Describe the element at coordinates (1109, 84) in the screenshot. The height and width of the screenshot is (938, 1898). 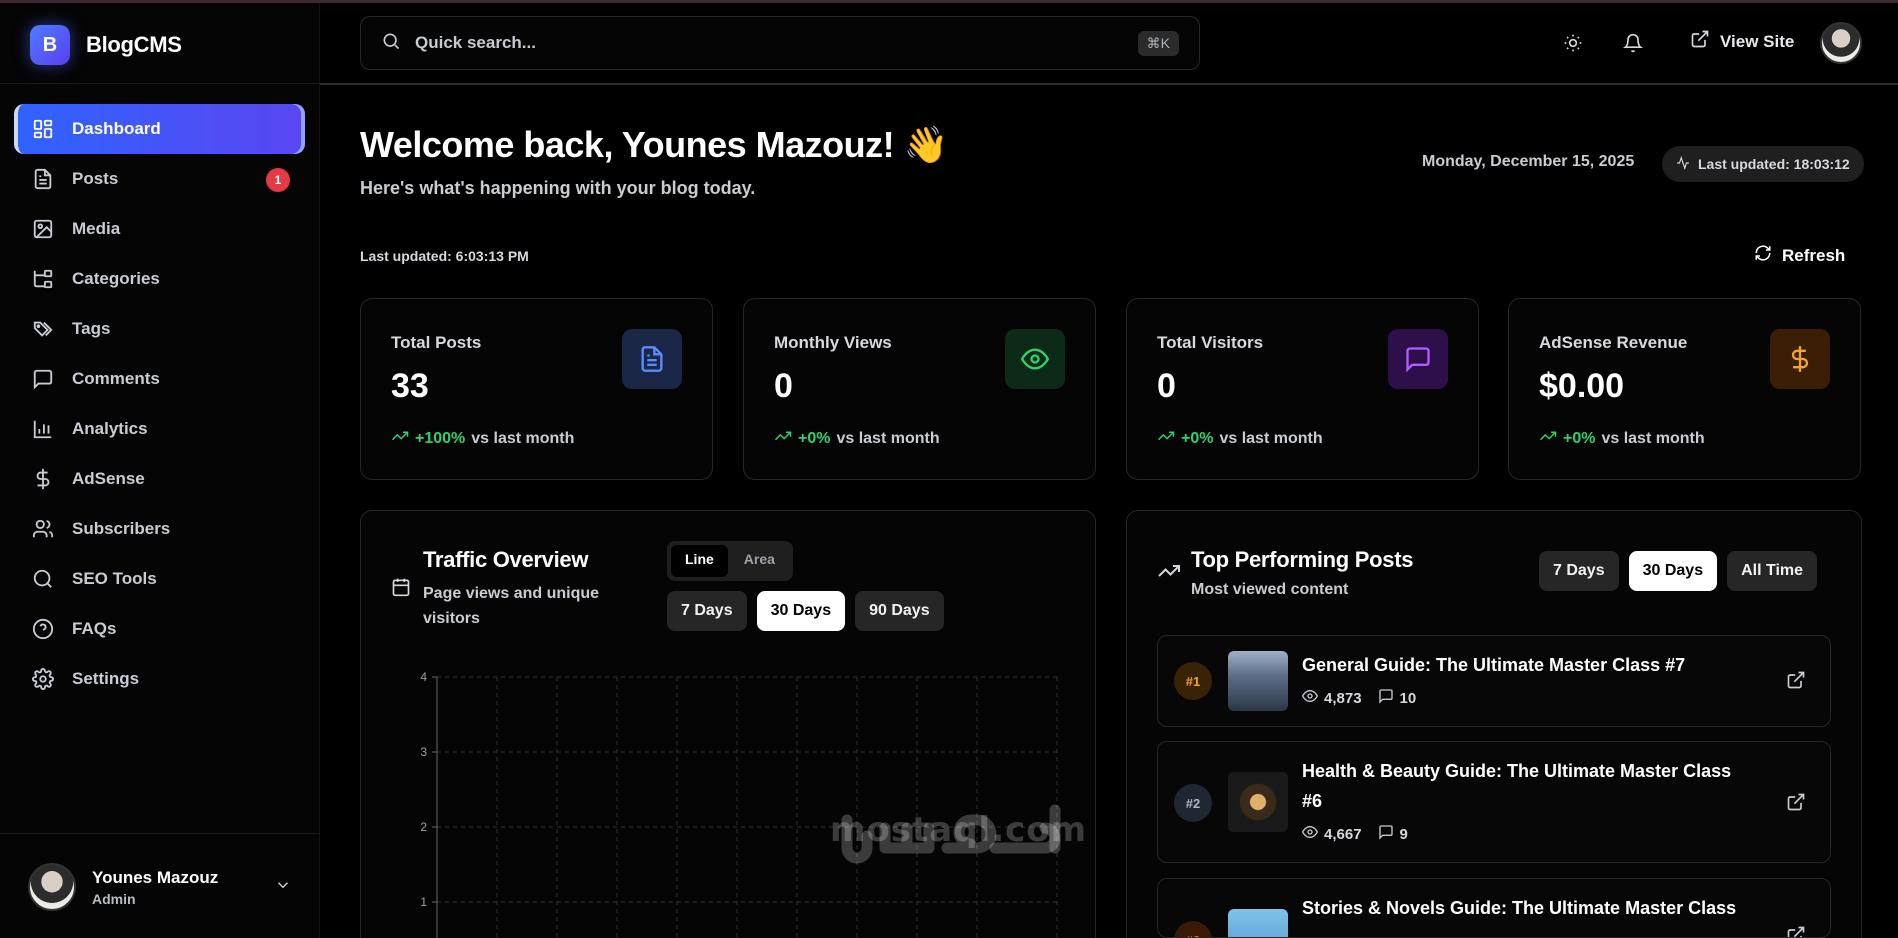
I see `header-divider` at that location.